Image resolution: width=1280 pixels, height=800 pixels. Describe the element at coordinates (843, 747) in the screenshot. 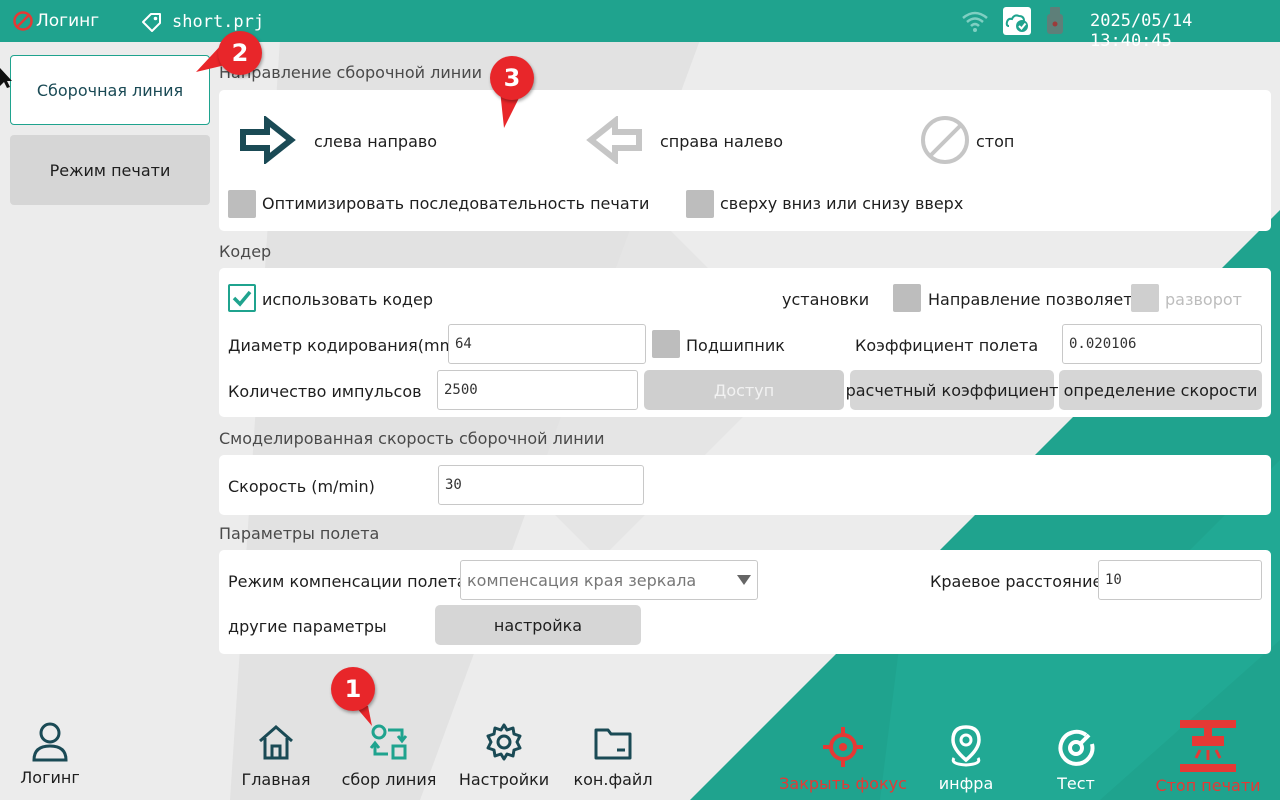

I see `crosshair-icon` at that location.